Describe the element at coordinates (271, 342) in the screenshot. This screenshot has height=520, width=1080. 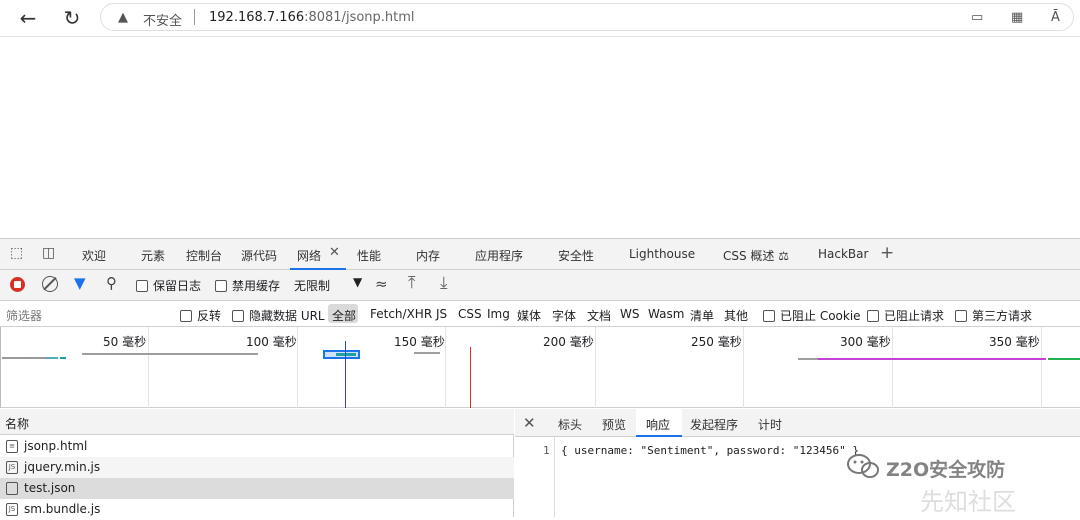
I see `timeline-label: 100 毫秒` at that location.